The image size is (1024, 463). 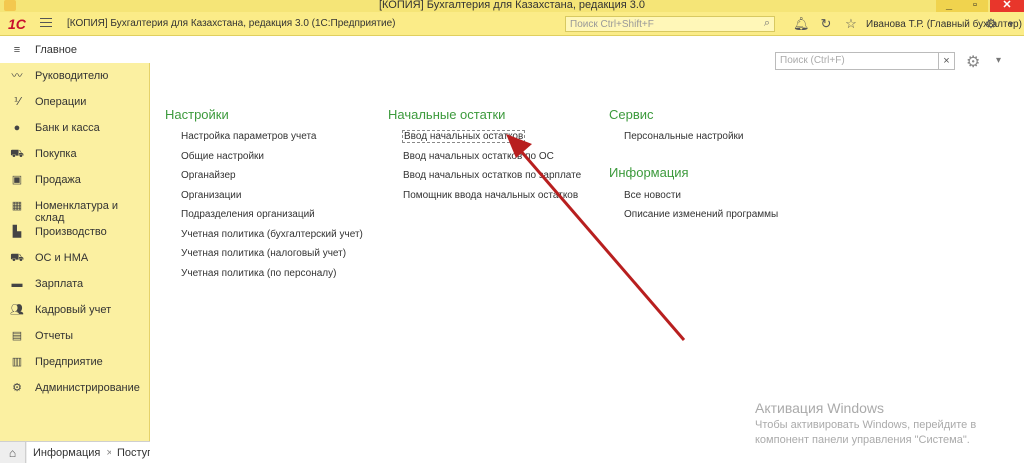 I want to click on link-organizations: Организации, so click(x=211, y=195).